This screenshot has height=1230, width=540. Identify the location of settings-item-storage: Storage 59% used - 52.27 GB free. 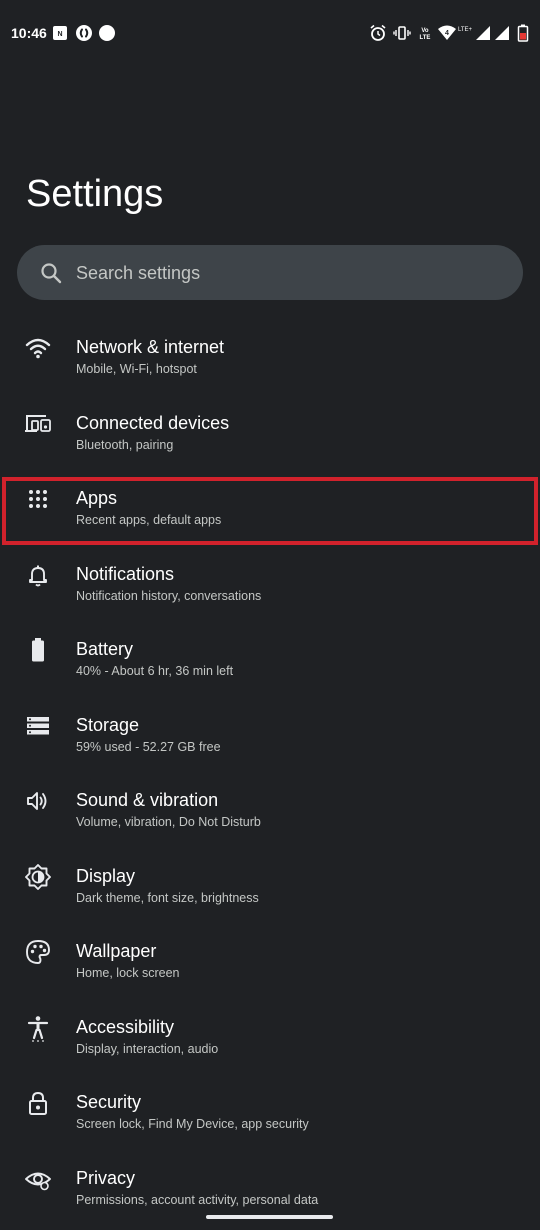
(270, 726).